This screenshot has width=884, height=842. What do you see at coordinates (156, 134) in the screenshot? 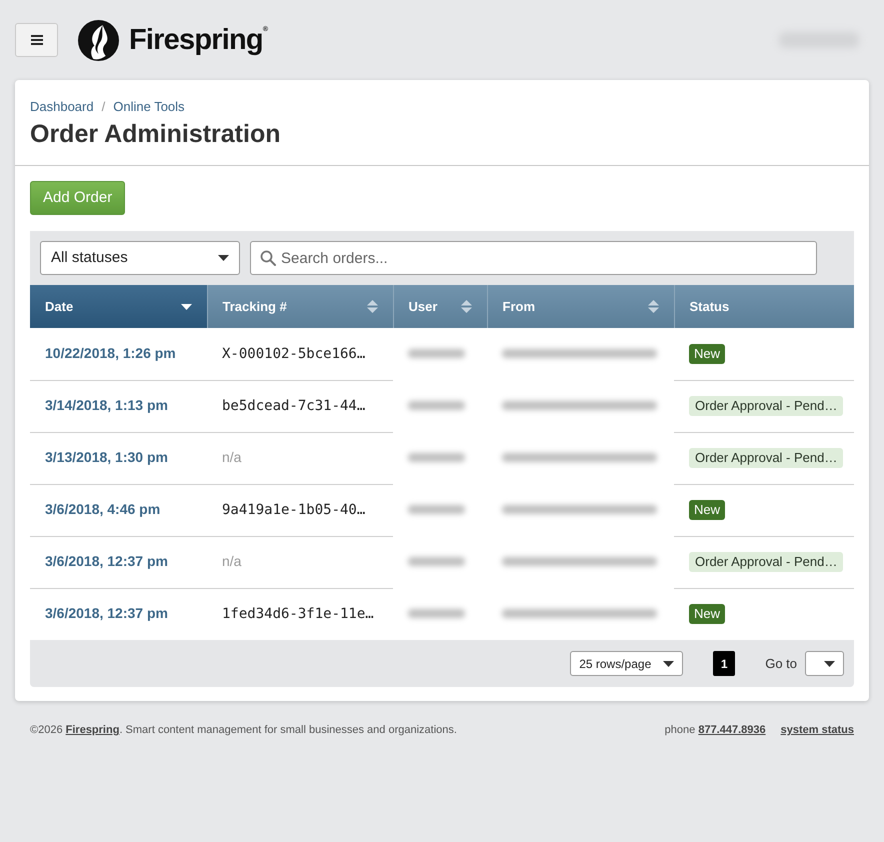
I see `page-title: Order Administration` at bounding box center [156, 134].